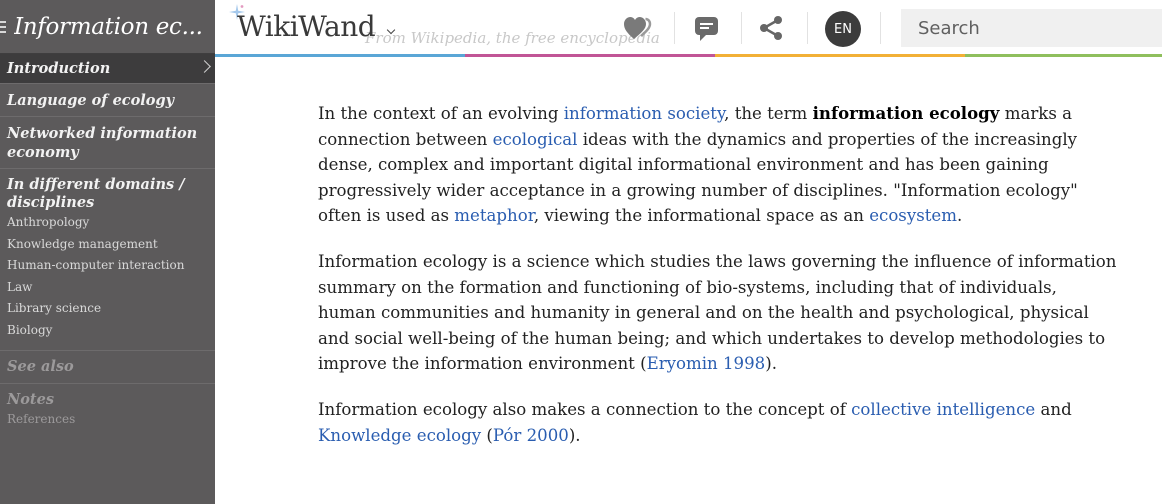 Image resolution: width=1162 pixels, height=504 pixels. What do you see at coordinates (535, 139) in the screenshot?
I see `link-ecological: ecological` at bounding box center [535, 139].